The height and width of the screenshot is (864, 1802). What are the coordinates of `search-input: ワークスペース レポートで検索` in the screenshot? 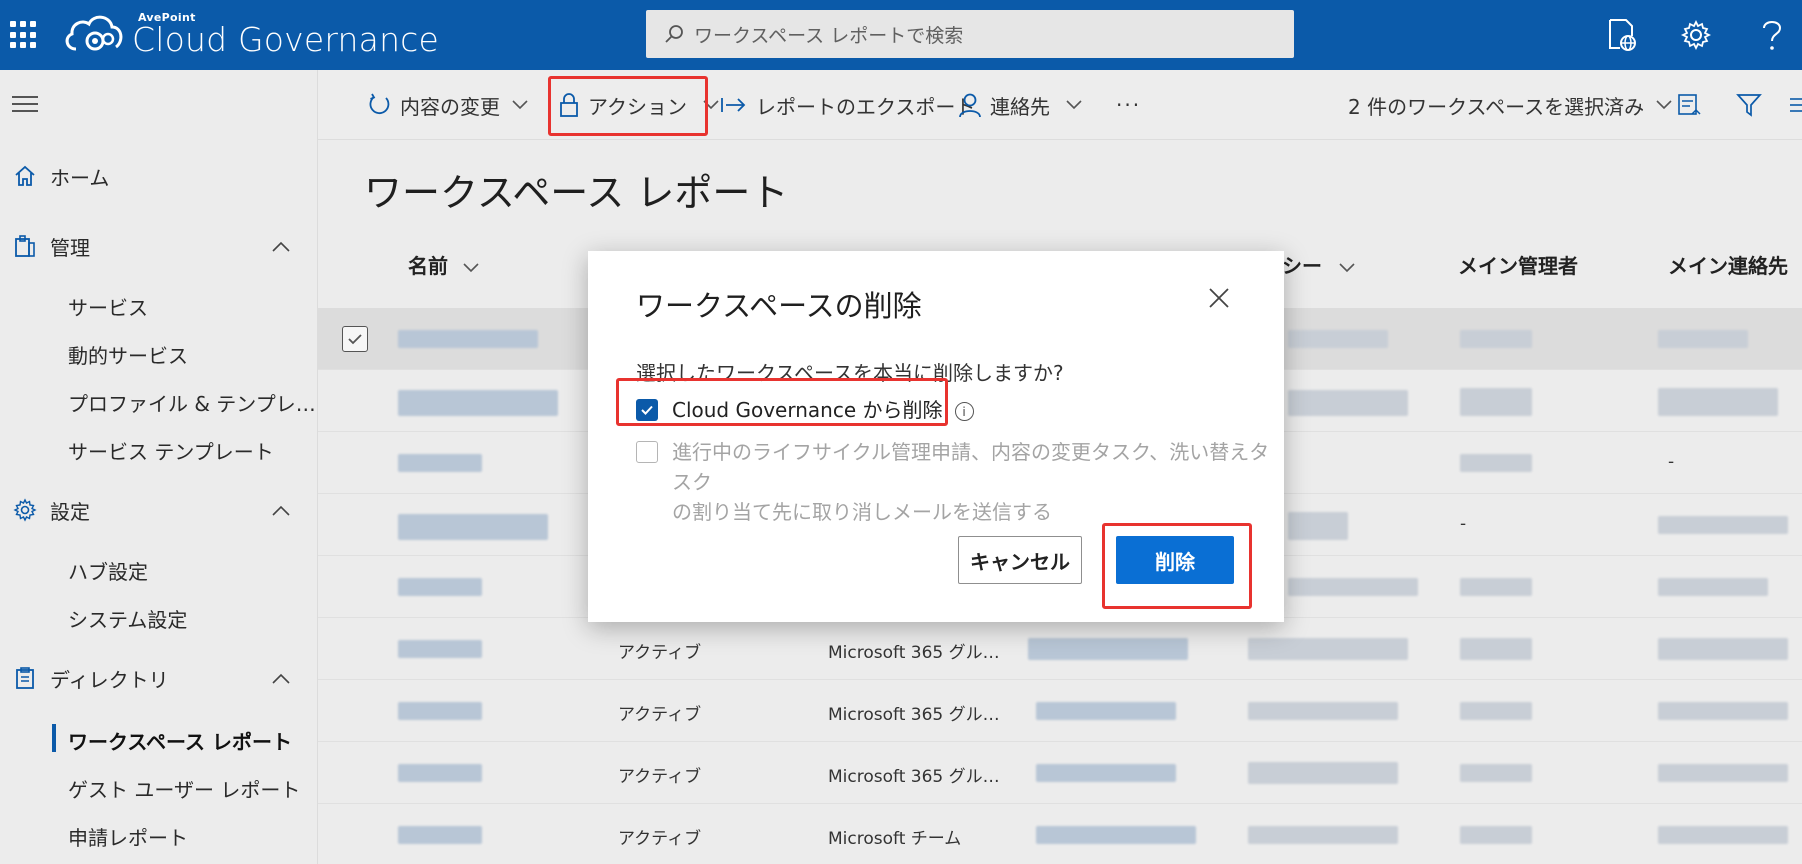 It's located at (970, 34).